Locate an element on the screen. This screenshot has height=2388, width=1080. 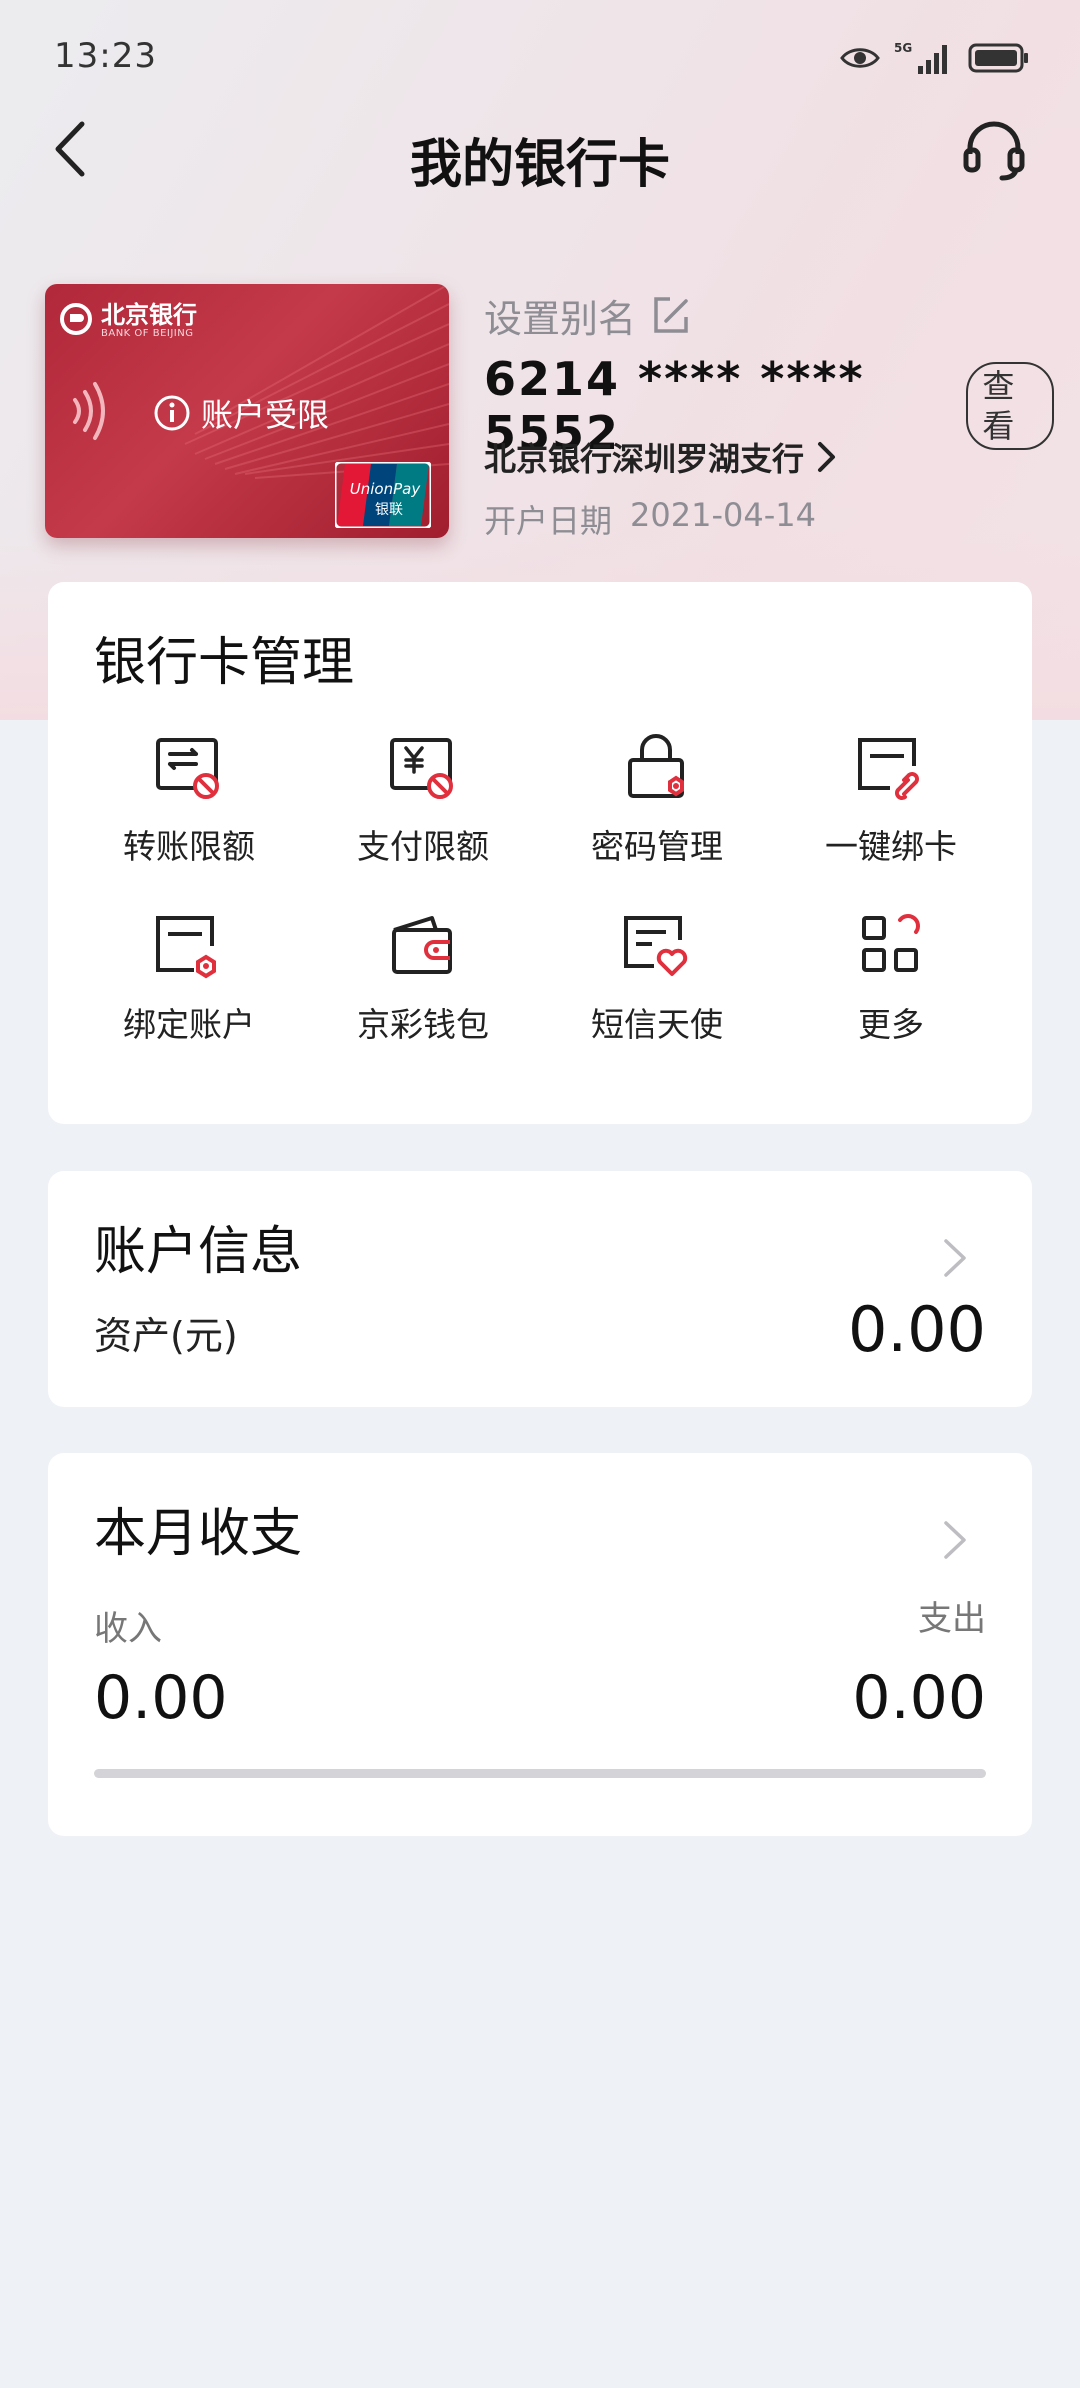
more-button: 更多 is located at coordinates (891, 978).